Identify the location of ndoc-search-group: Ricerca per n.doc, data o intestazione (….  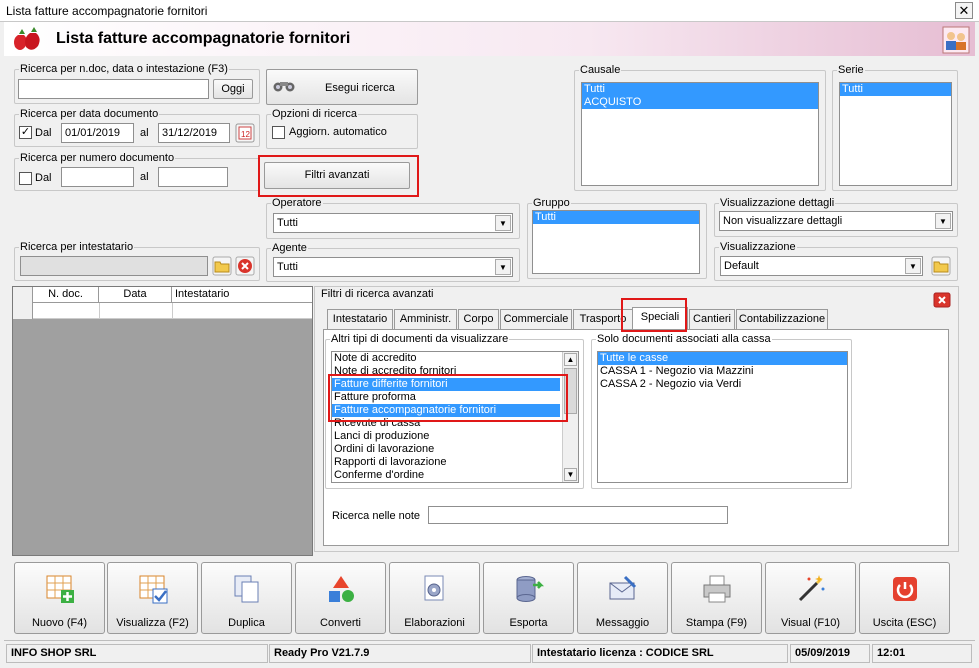
(137, 83).